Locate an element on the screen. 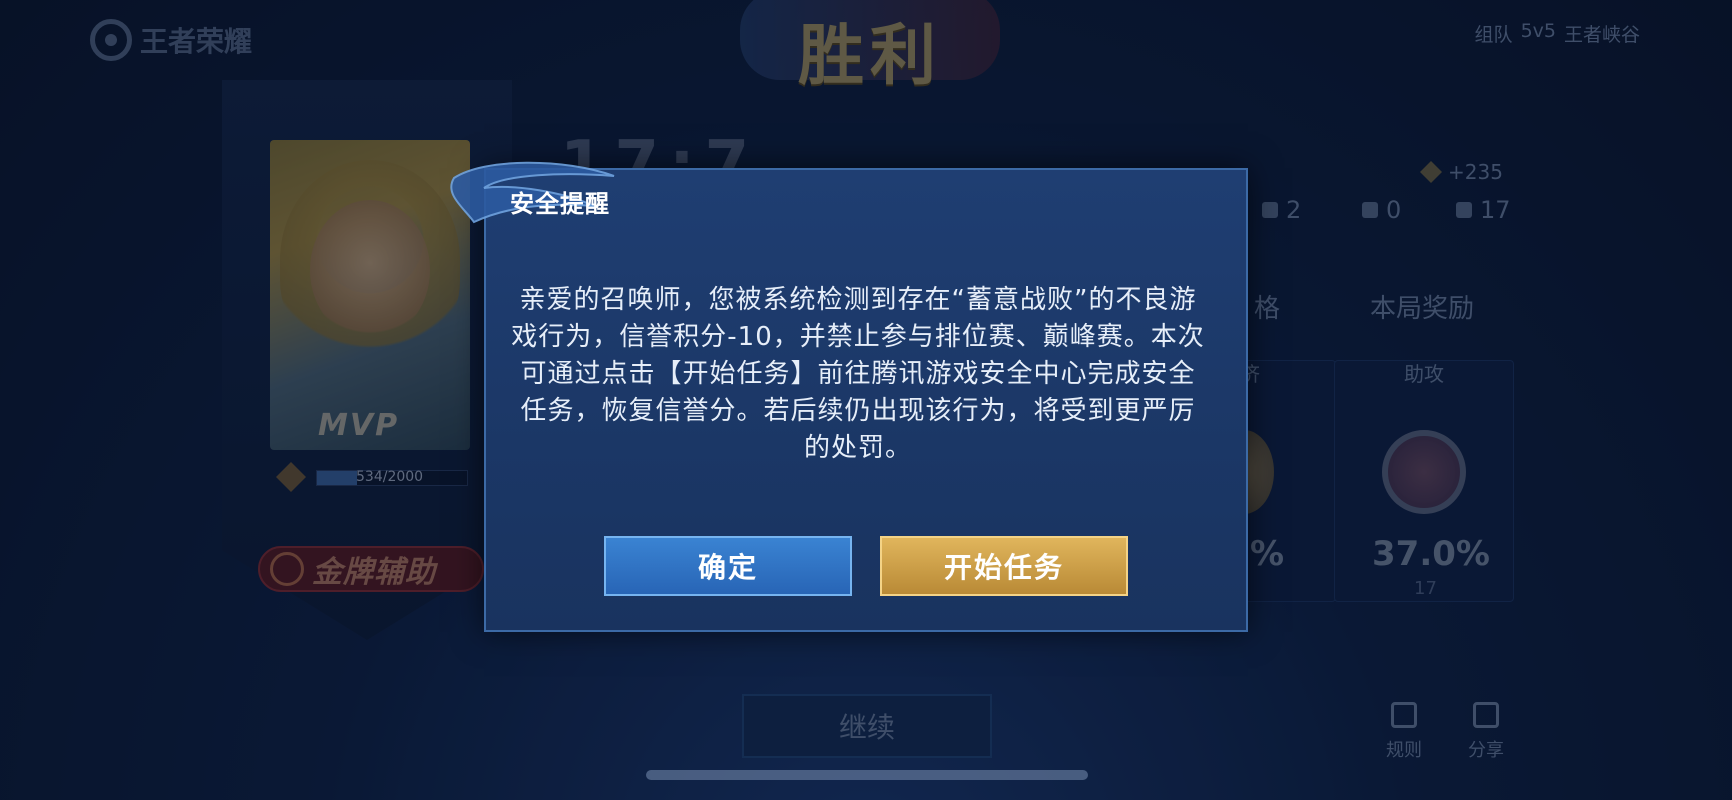  confirm-button: 确定 is located at coordinates (728, 566).